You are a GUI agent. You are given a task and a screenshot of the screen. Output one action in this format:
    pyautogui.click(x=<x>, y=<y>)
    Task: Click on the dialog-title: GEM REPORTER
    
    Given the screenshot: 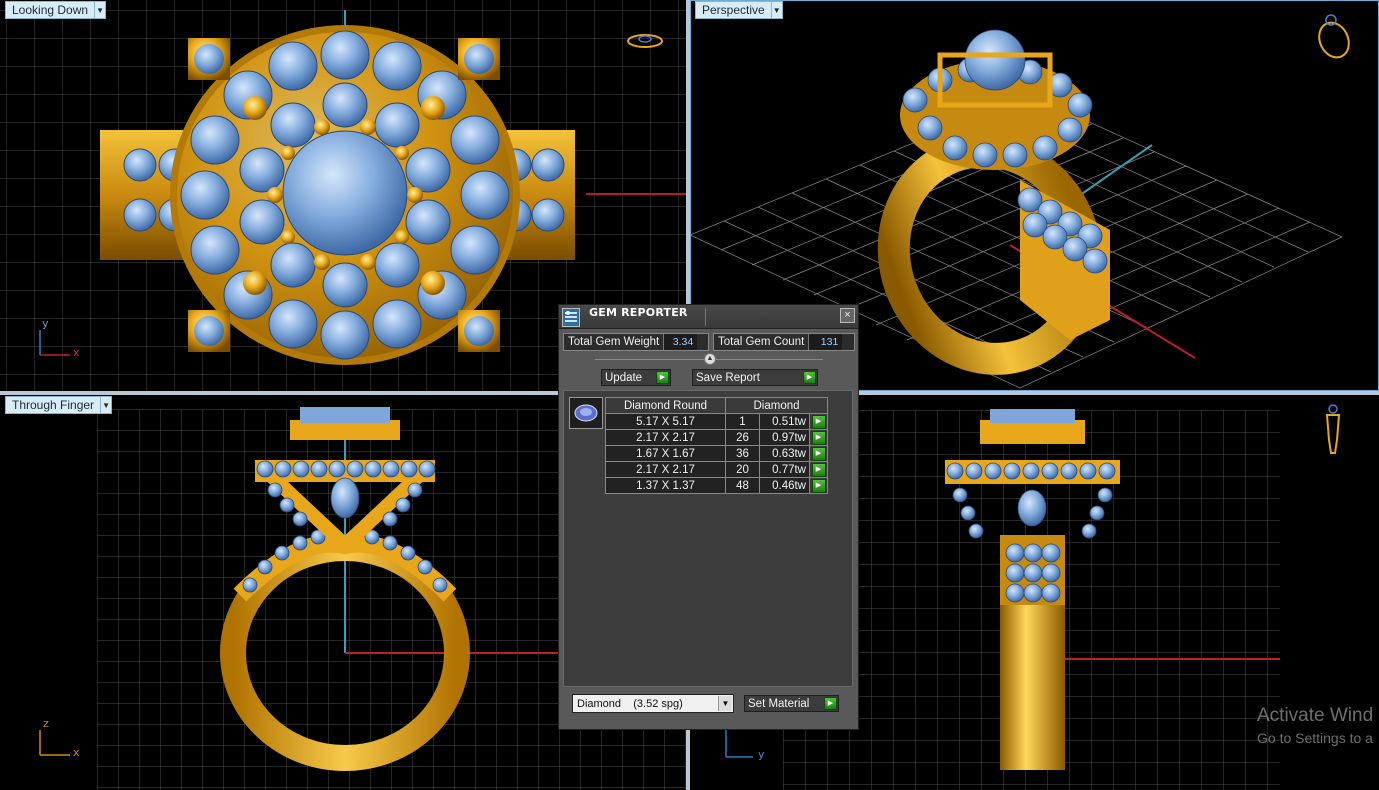 What is the action you would take?
    pyautogui.click(x=638, y=312)
    